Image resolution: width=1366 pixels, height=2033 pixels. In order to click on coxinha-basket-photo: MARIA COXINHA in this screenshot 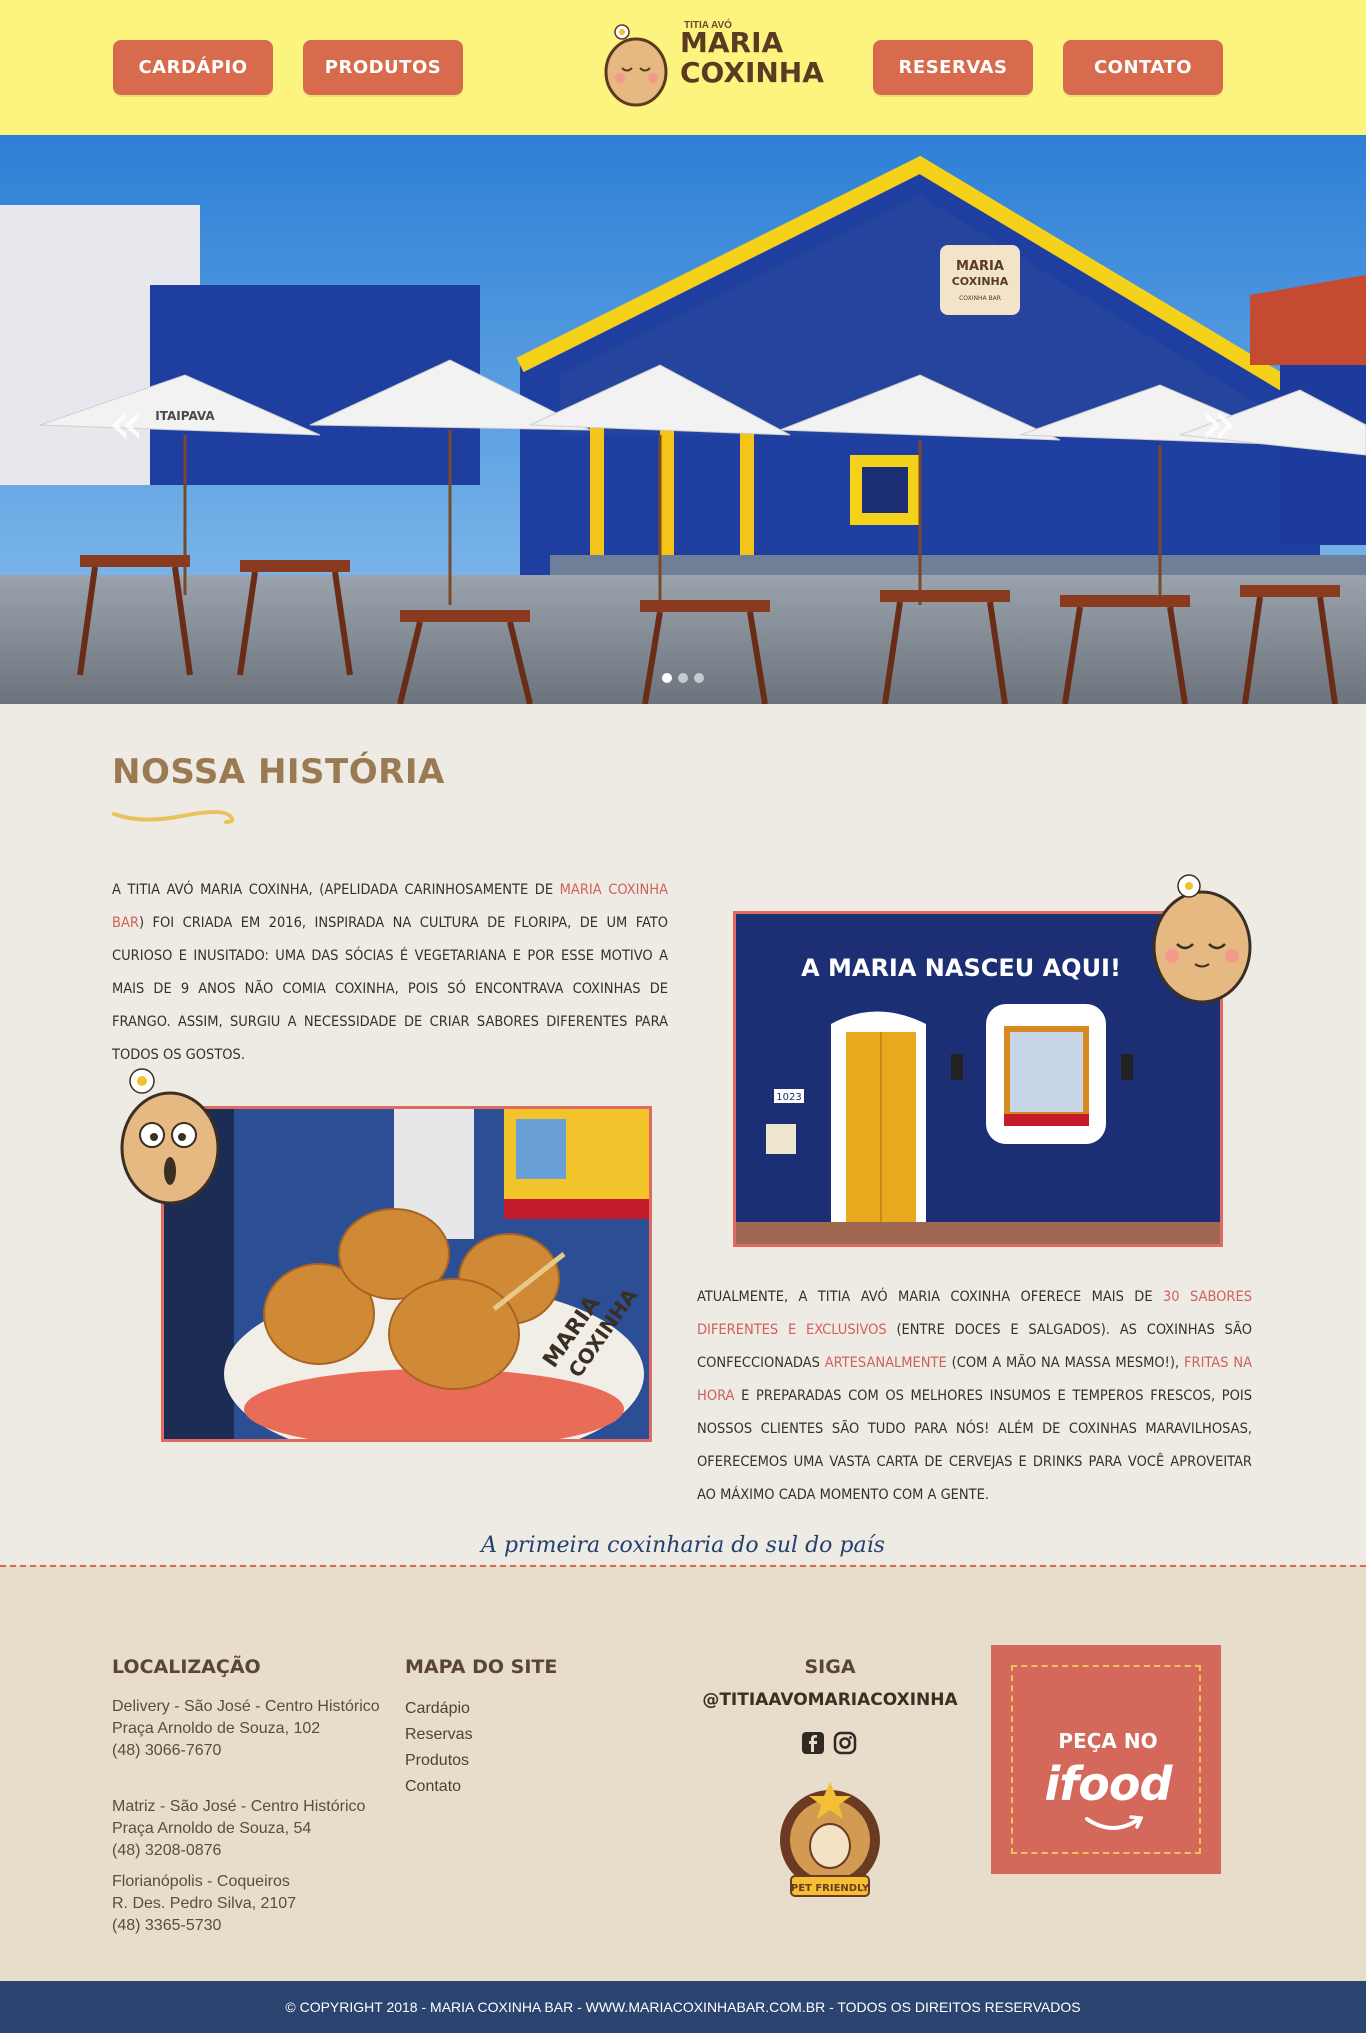, I will do `click(406, 1274)`.